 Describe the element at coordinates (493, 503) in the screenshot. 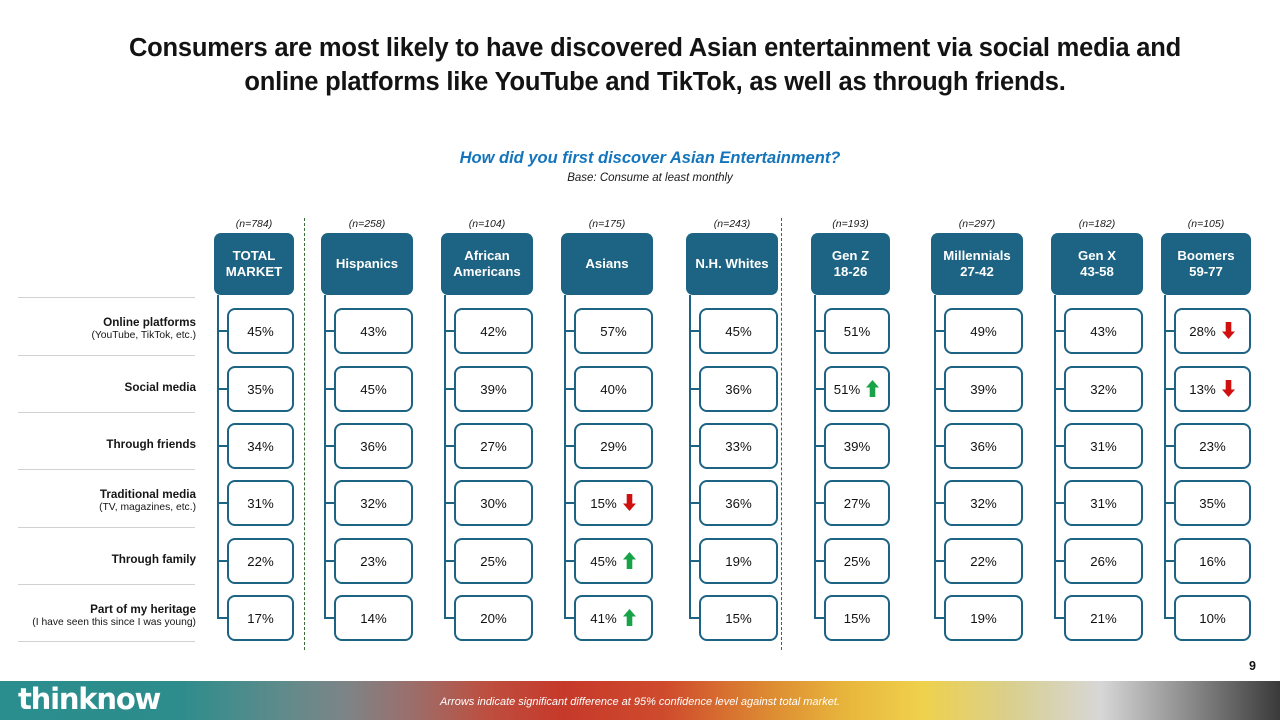

I see `data-cell: 30%` at that location.